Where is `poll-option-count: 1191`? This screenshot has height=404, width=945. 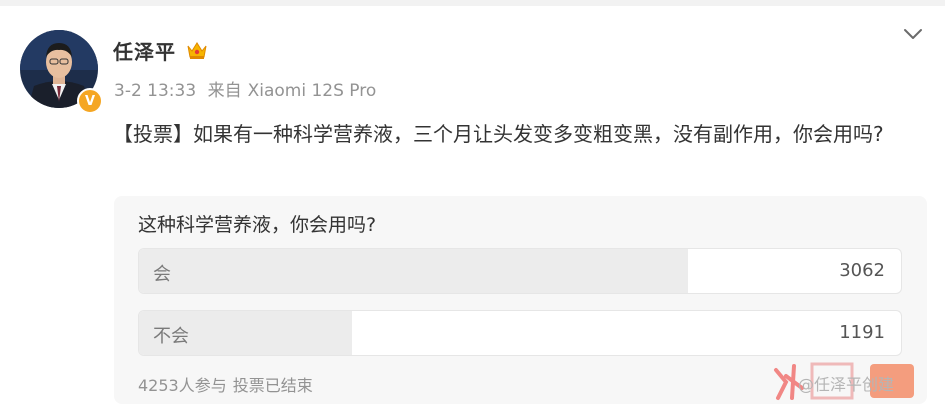
poll-option-count: 1191 is located at coordinates (862, 332).